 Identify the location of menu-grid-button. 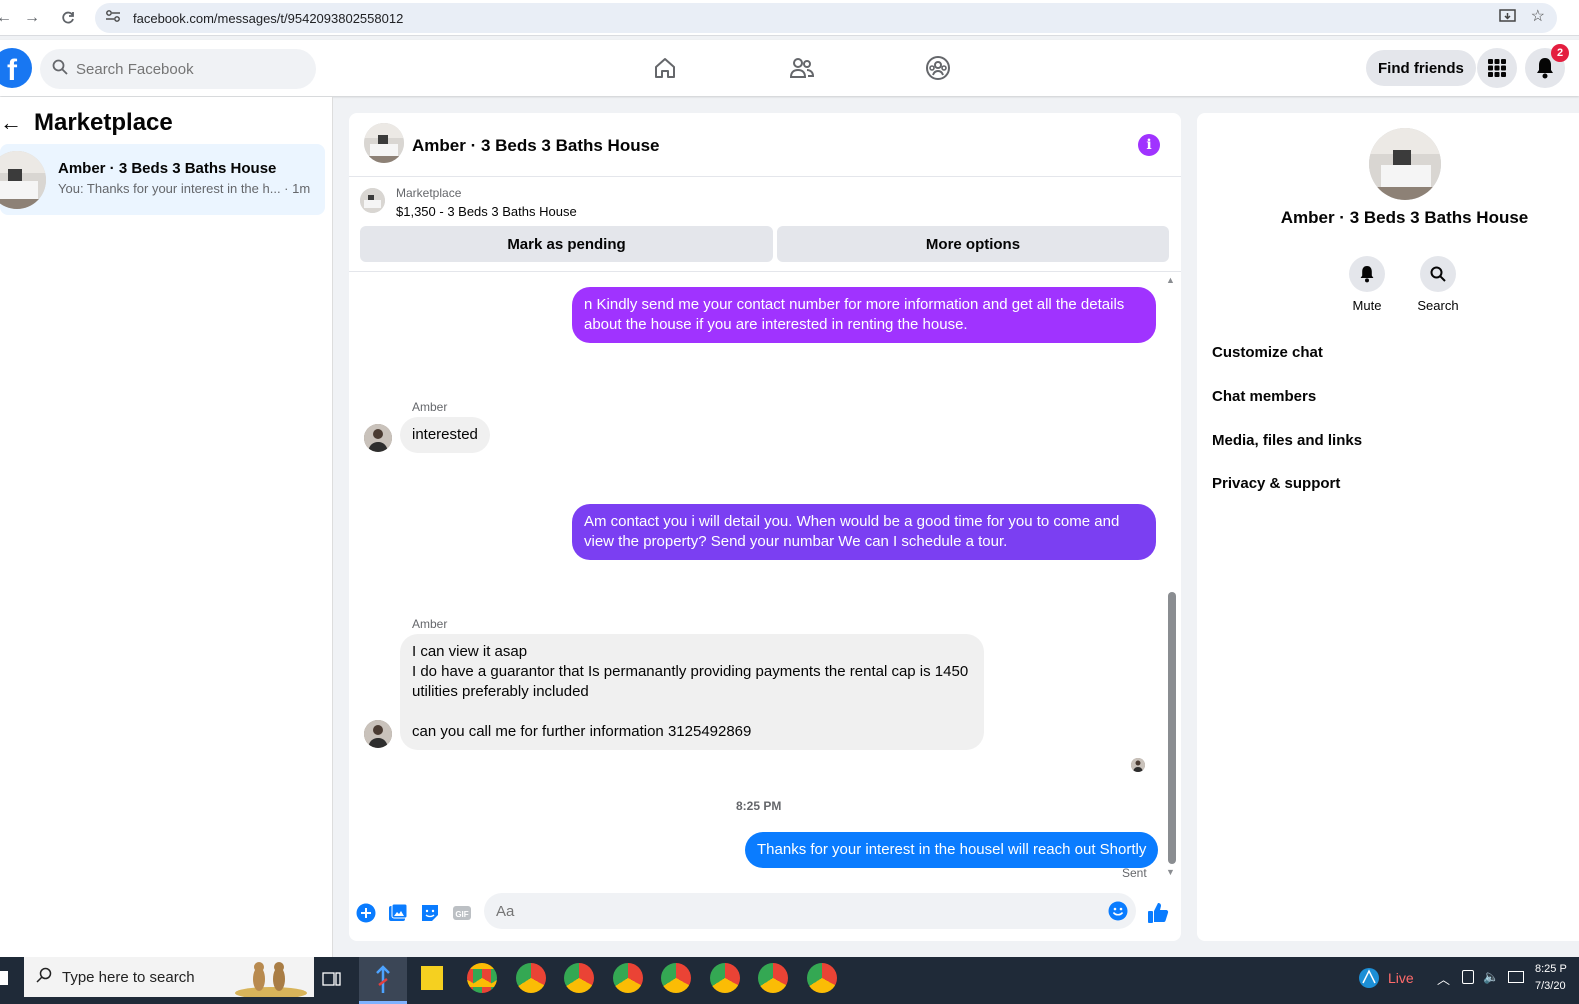
(1497, 68).